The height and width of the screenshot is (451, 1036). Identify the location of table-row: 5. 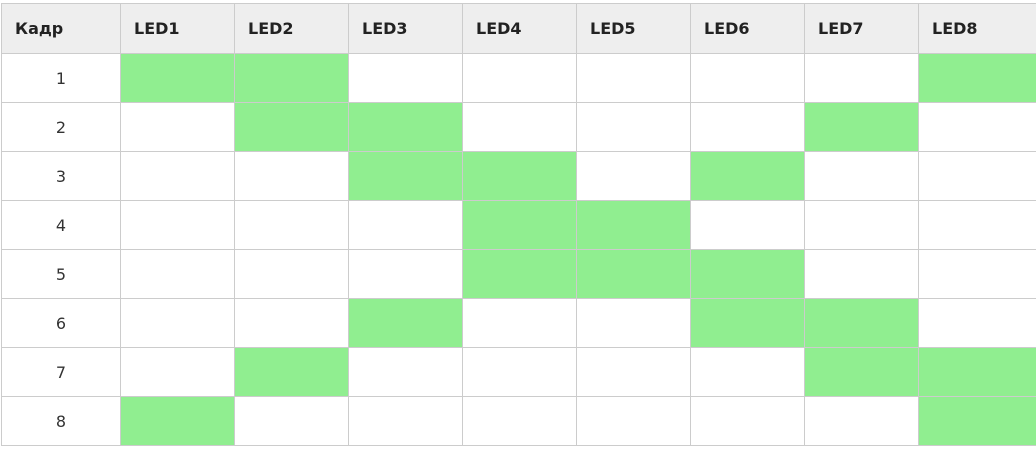
(519, 274).